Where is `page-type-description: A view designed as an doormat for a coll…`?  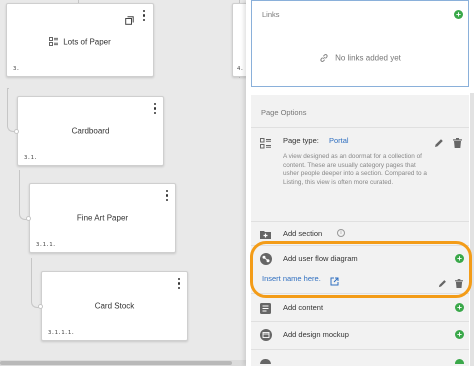 page-type-description: A view designed as an doormat for a coll… is located at coordinates (355, 169).